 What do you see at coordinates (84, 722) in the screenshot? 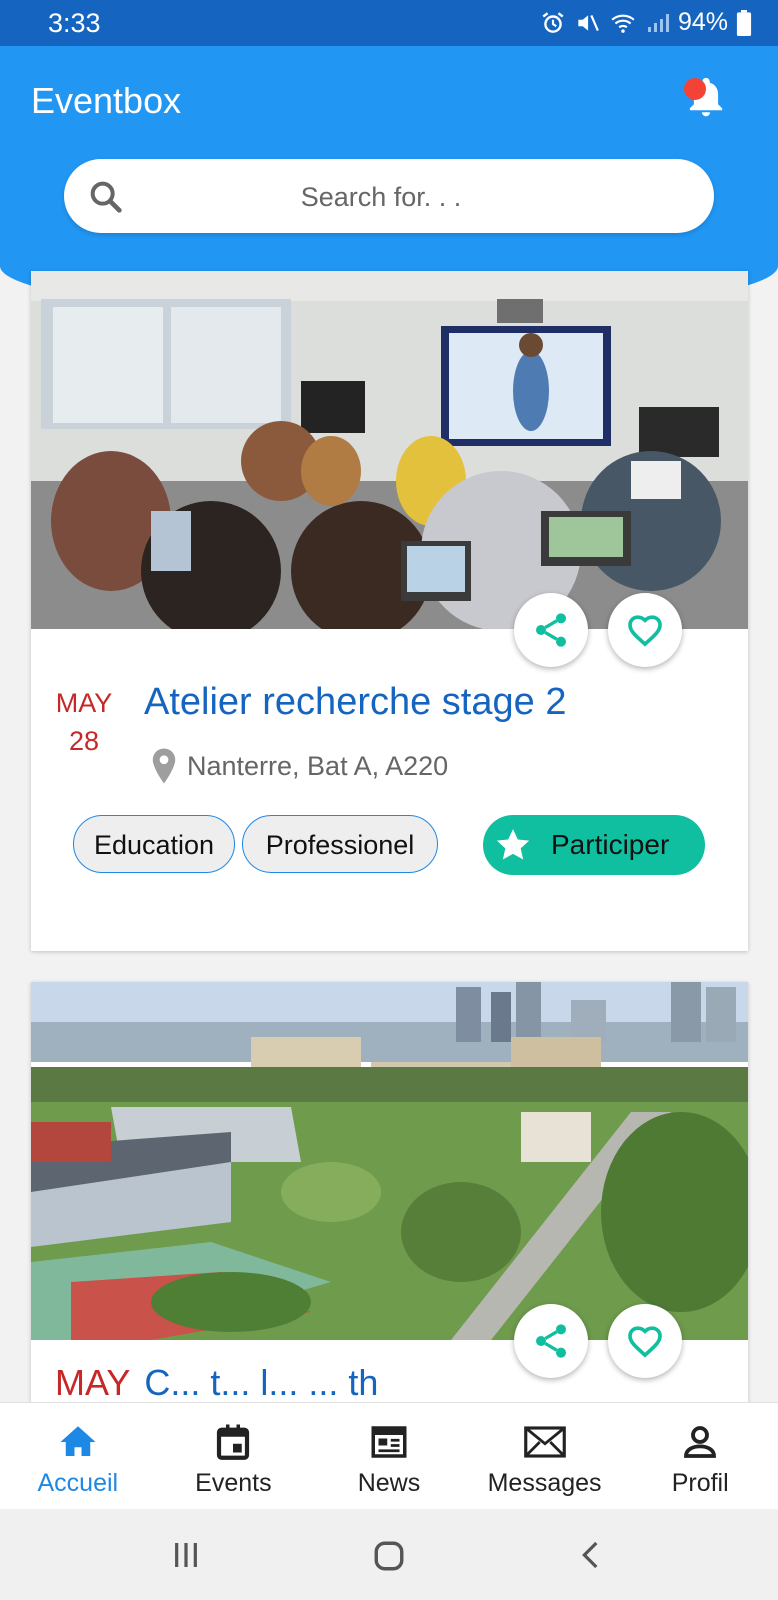
I see `event-date: MAY 28` at bounding box center [84, 722].